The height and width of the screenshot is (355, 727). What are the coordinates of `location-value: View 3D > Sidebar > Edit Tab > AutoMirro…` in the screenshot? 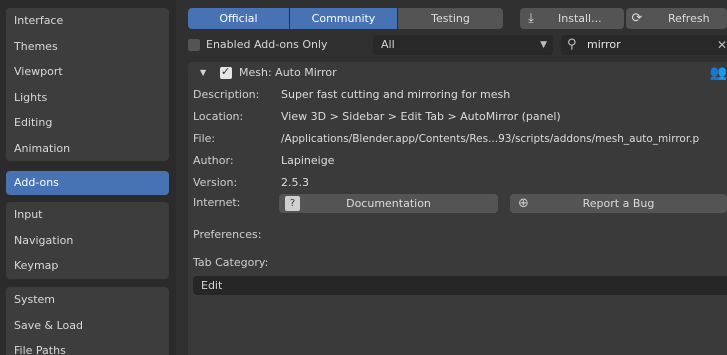 It's located at (421, 116).